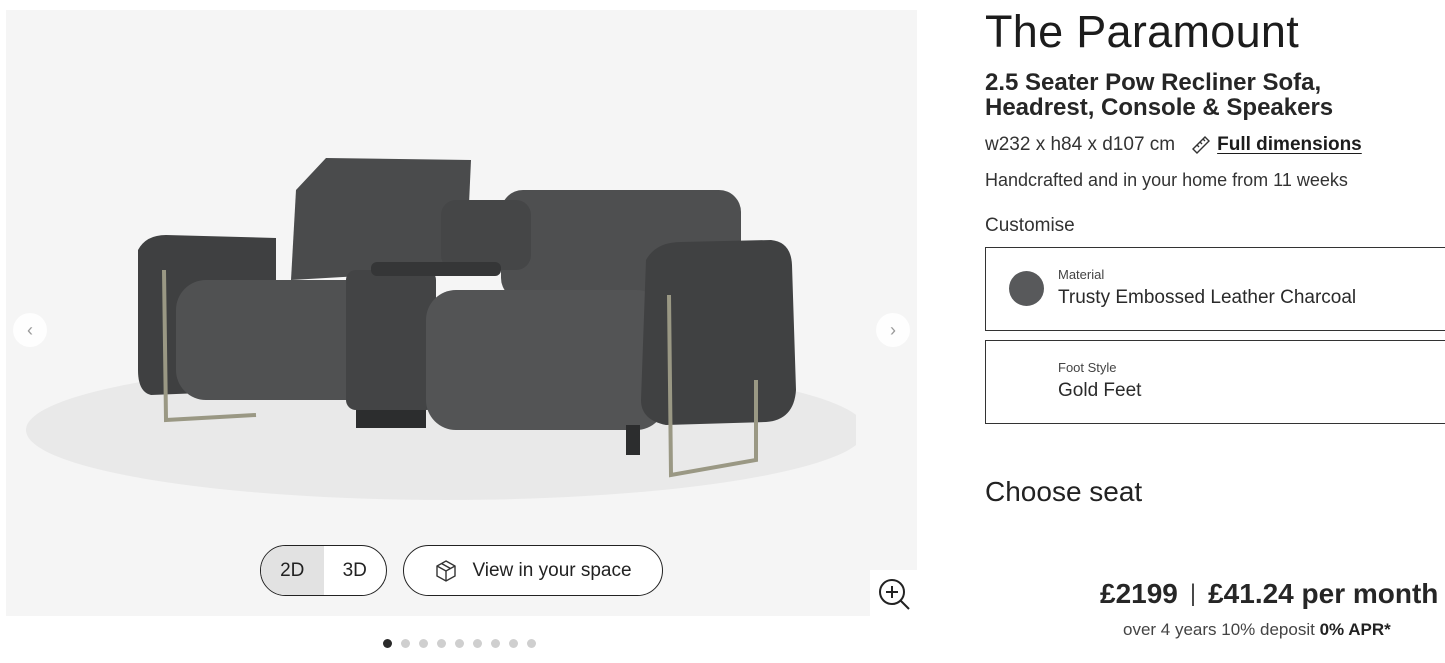  Describe the element at coordinates (1081, 274) in the screenshot. I see `material-label: Material` at that location.